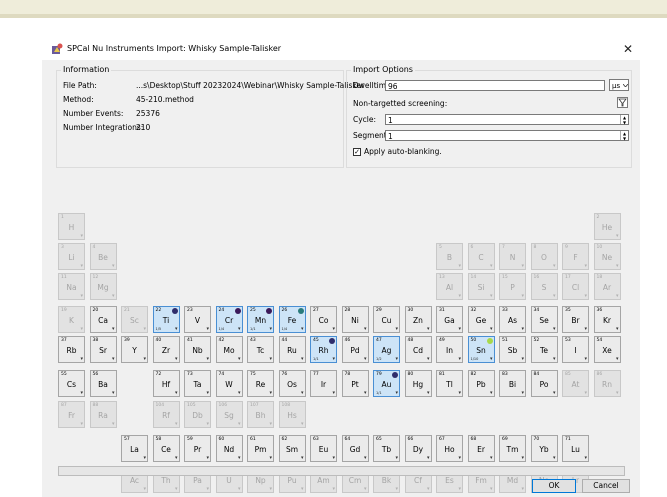 This screenshot has height=497, width=667. Describe the element at coordinates (260, 383) in the screenshot. I see `element-re: 75 Re ▾` at that location.